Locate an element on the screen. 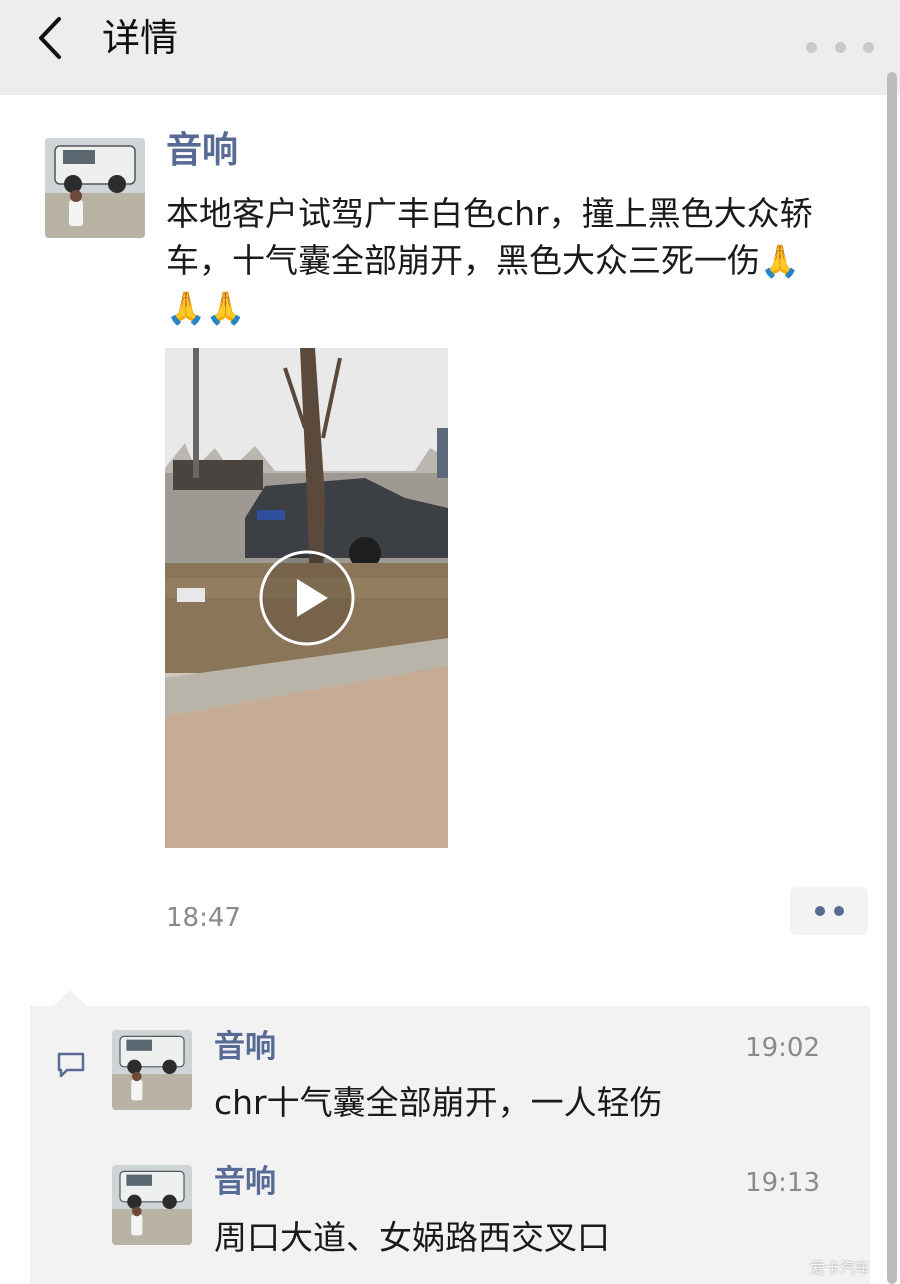 Image resolution: width=900 pixels, height=1284 pixels. nav-bar: 详情 is located at coordinates (450, 47).